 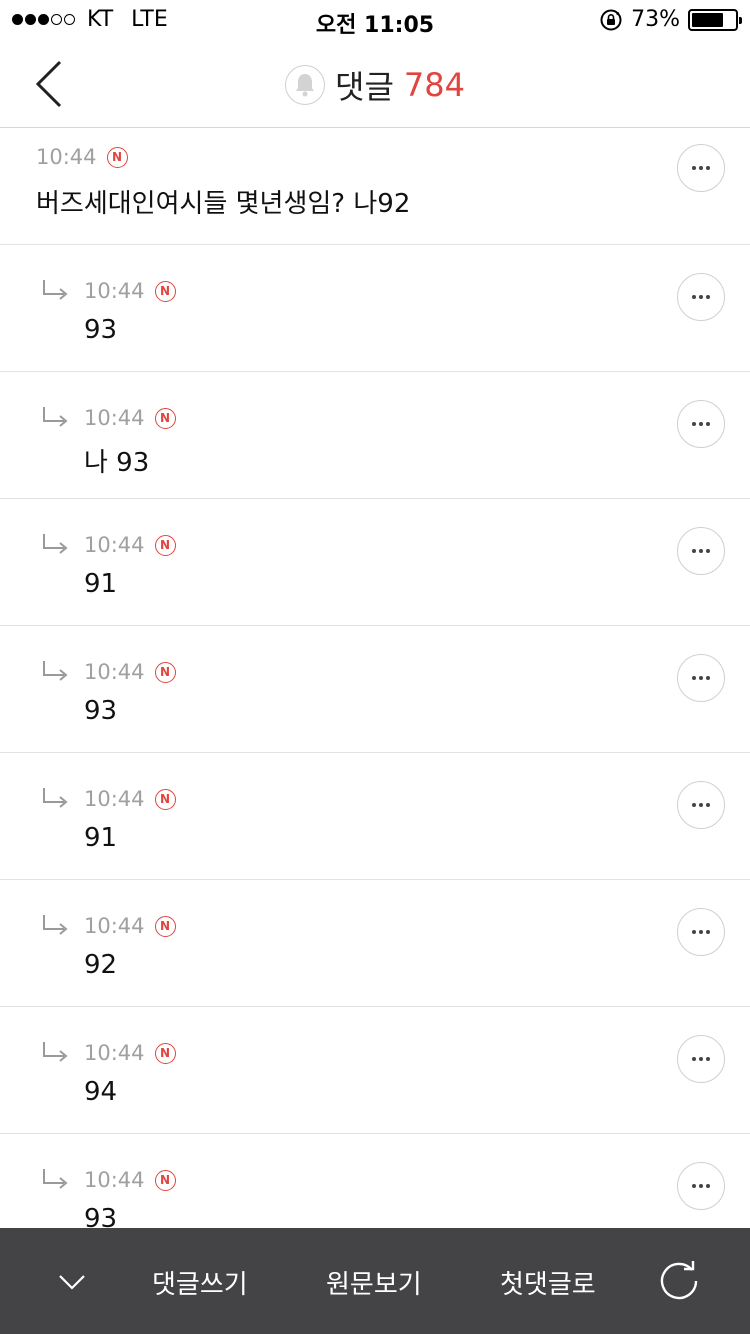 I want to click on header-title-group: 댓글 784, so click(x=375, y=85).